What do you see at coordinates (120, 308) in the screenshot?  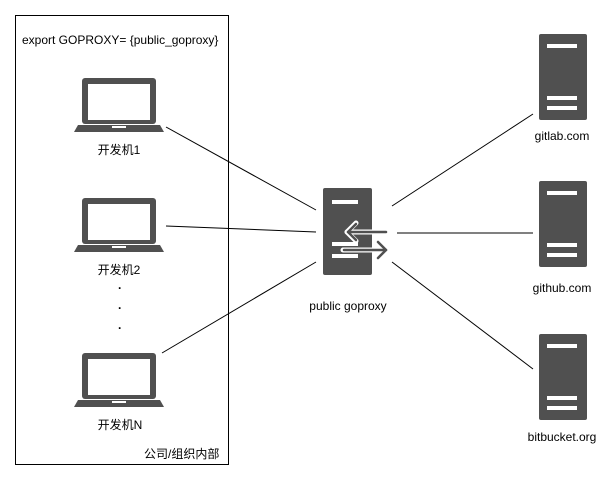 I see `ellipsis-dots: · · ·` at bounding box center [120, 308].